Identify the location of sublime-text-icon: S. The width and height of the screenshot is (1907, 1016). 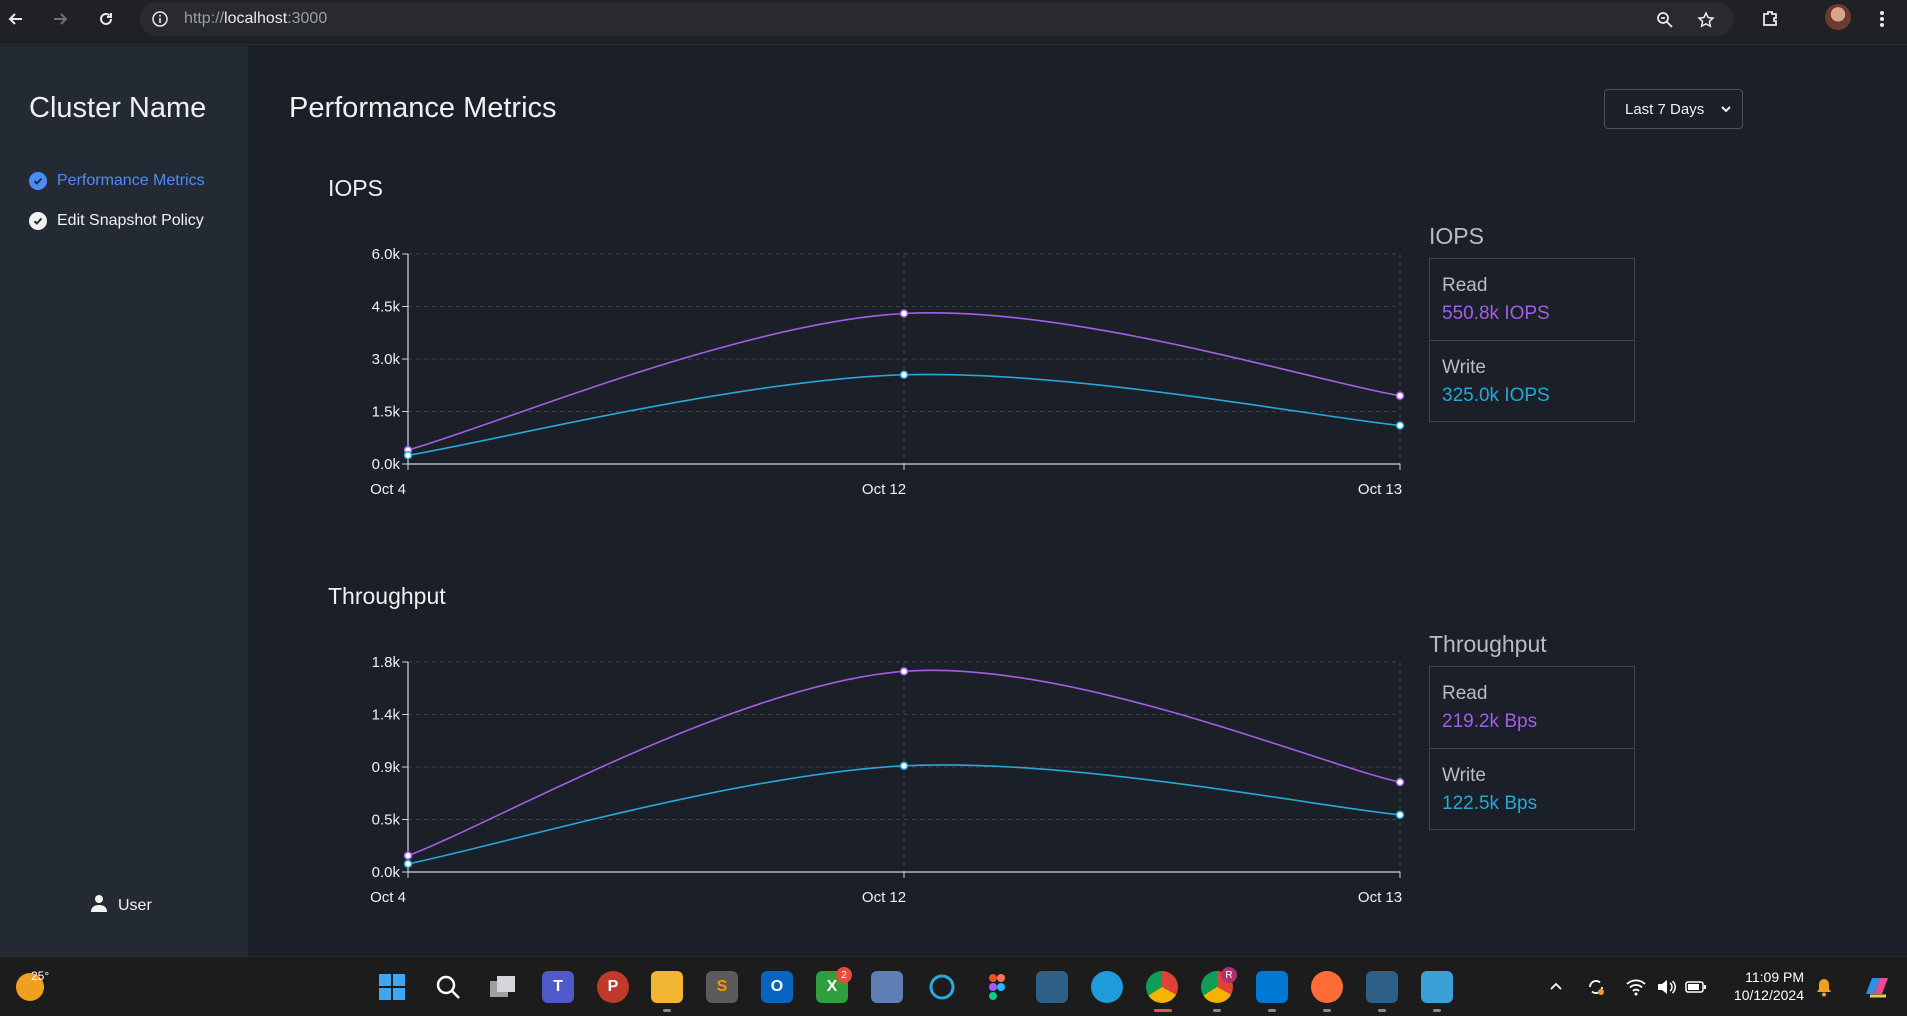
(722, 987).